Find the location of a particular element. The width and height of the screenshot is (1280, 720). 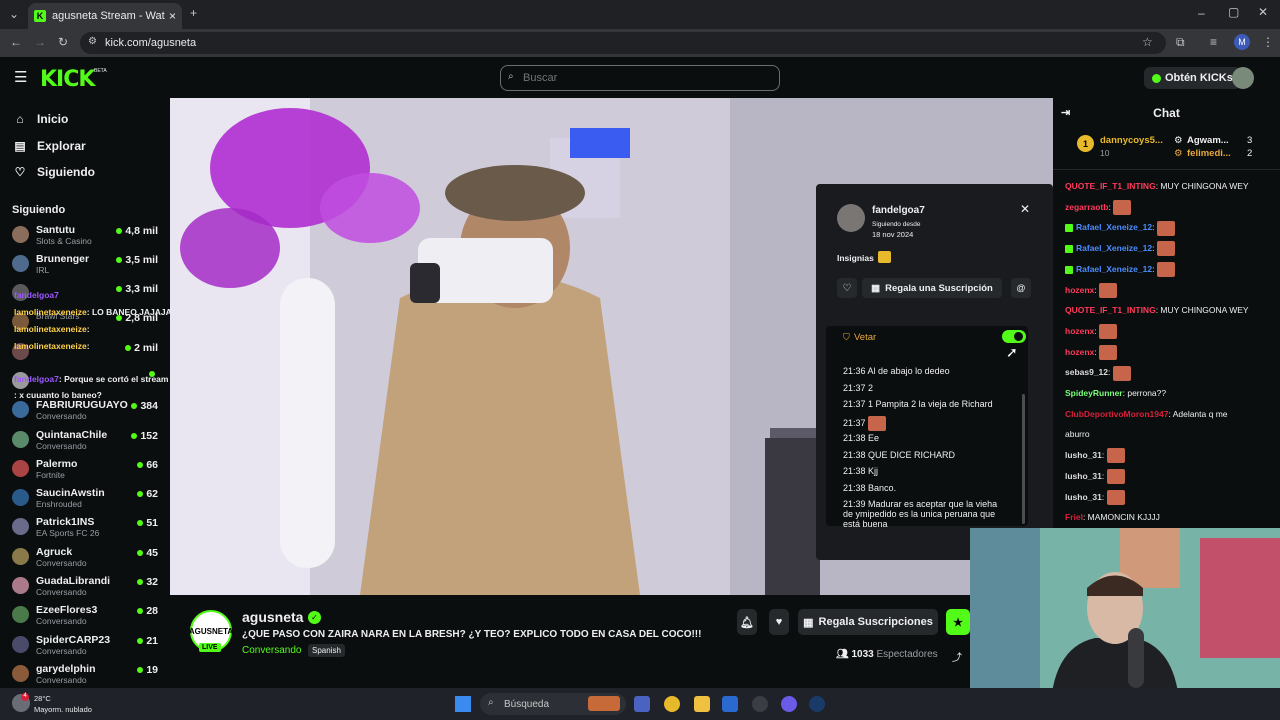

app-icon is located at coordinates (760, 704).